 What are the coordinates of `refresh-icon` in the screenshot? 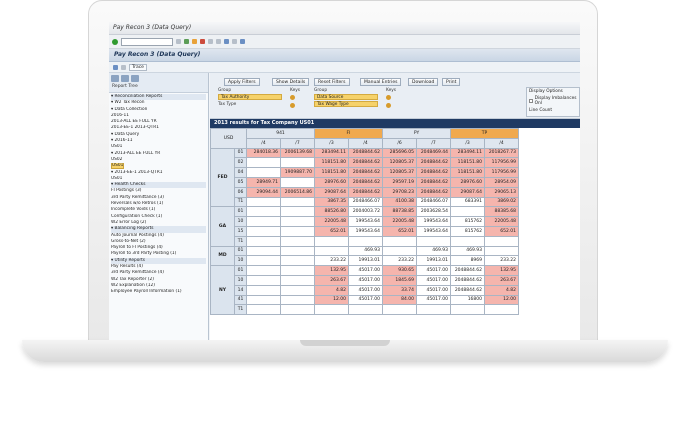 It's located at (115, 67).